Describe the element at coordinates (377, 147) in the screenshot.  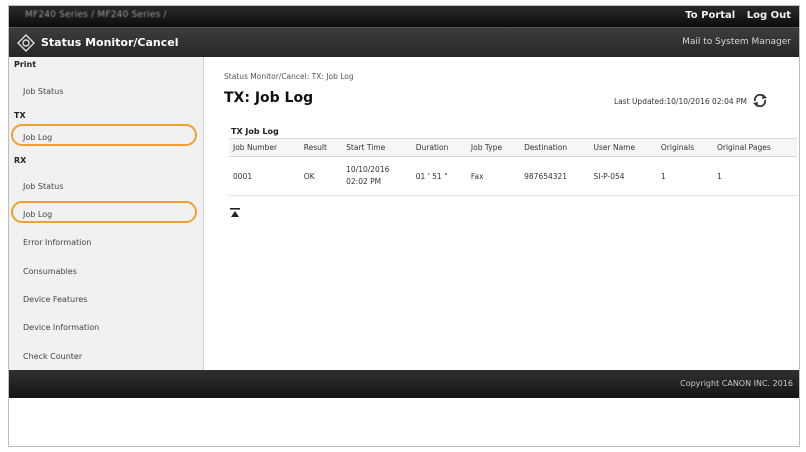
I see `col-start-time: Start Time` at that location.